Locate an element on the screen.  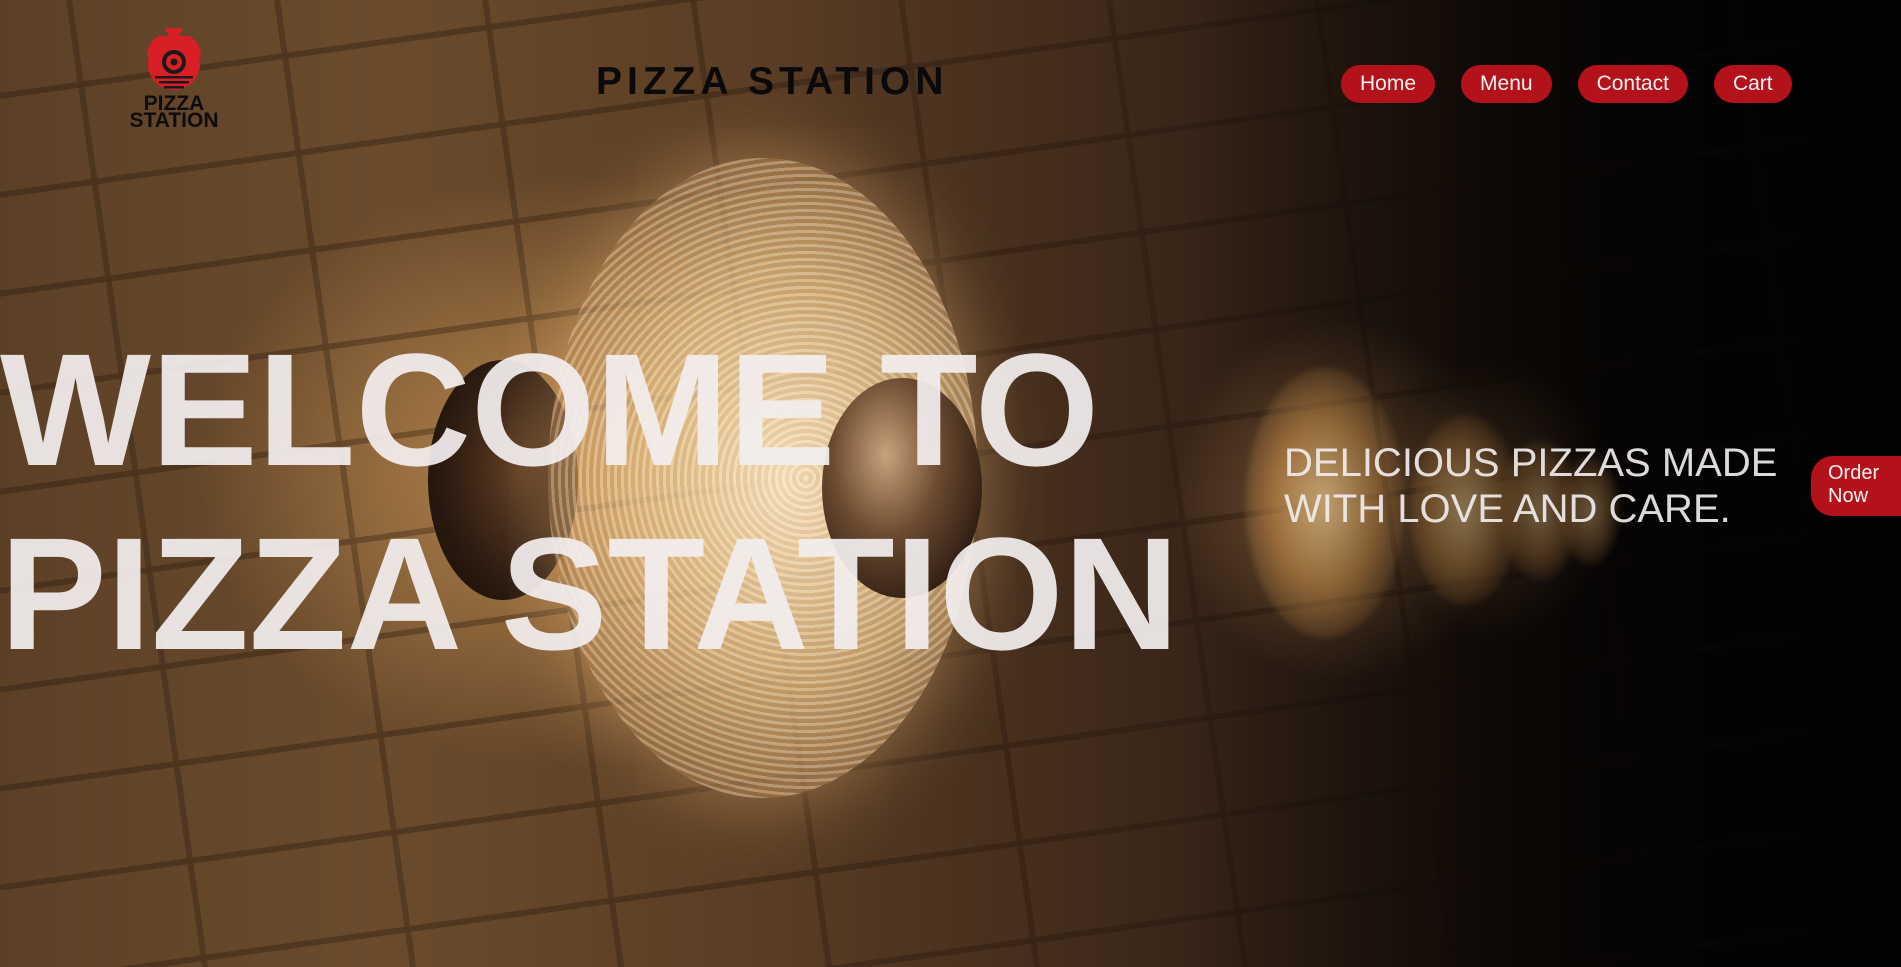
nav-cart-link: Cart is located at coordinates (1752, 84).